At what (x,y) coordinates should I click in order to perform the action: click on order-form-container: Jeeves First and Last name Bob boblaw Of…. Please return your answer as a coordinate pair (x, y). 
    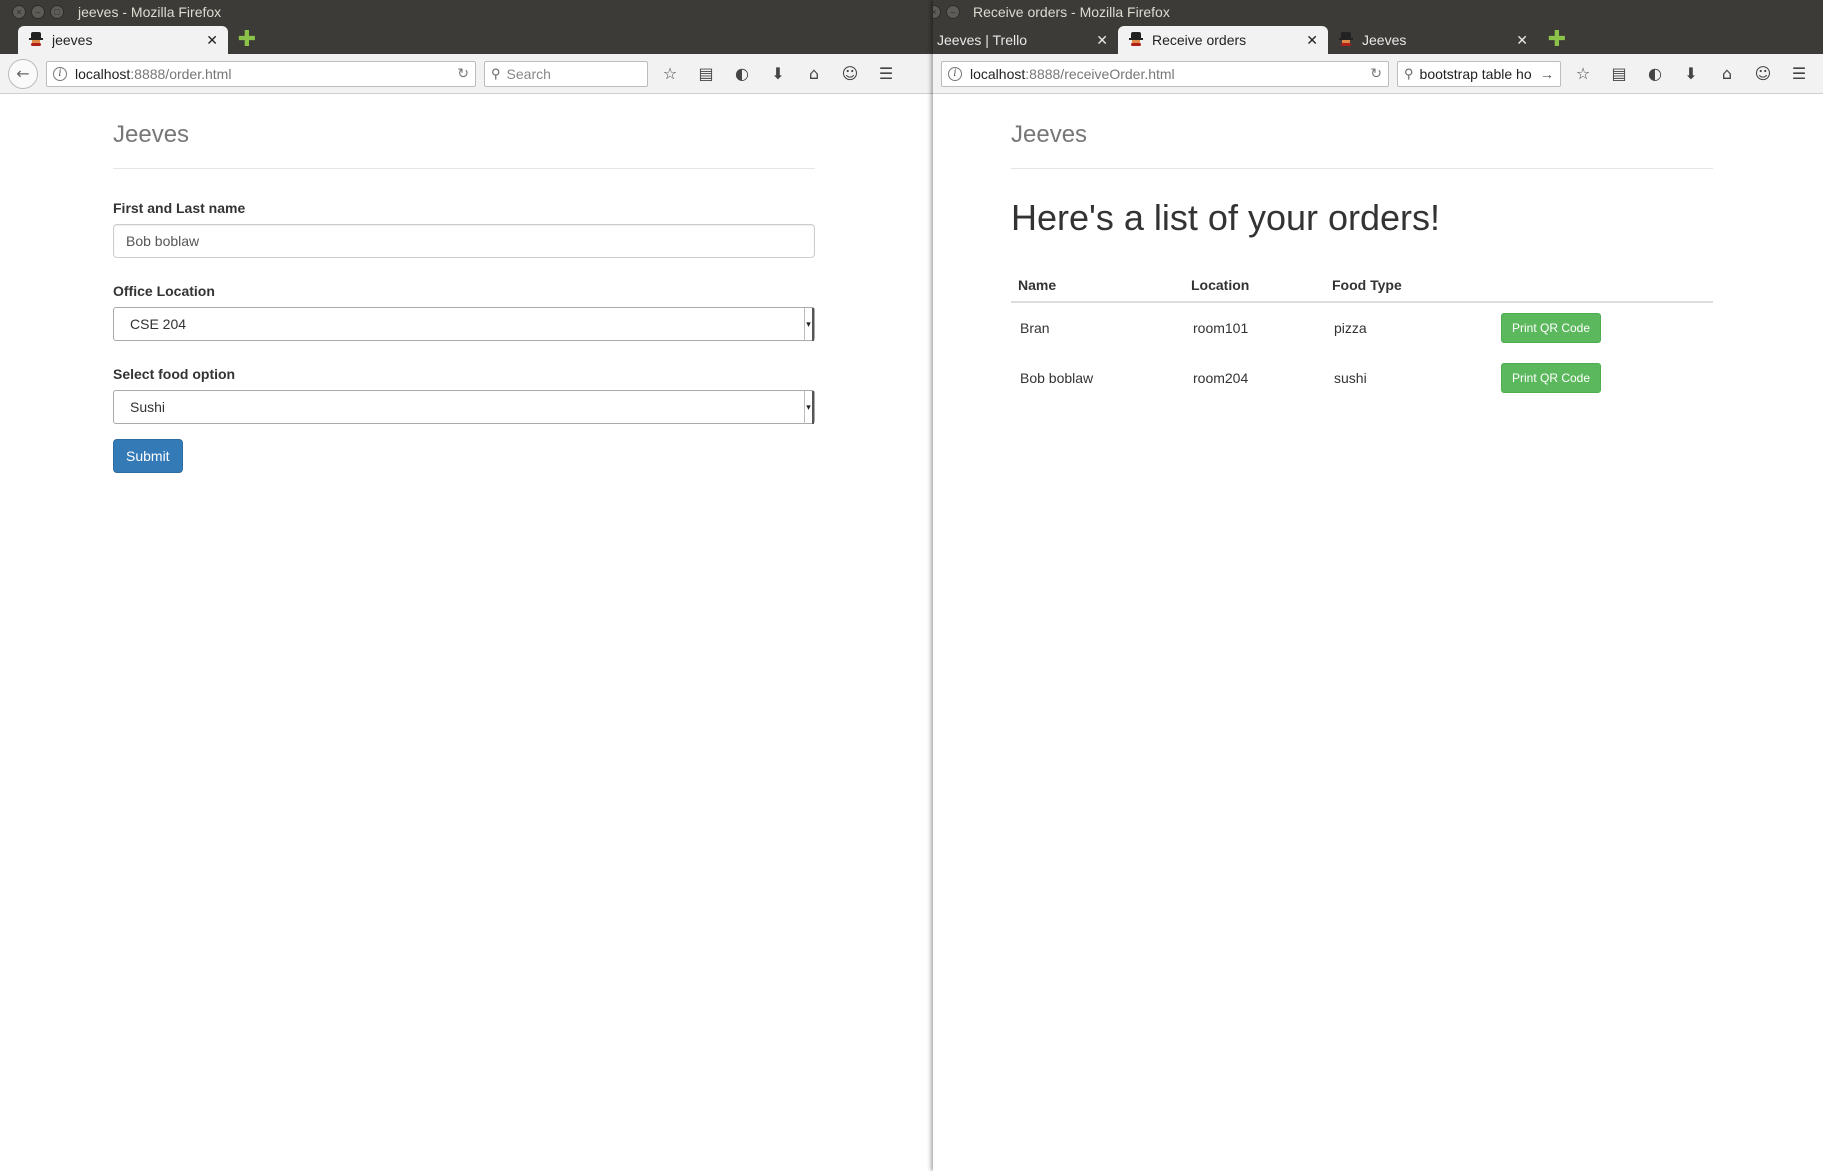
    Looking at the image, I should click on (464, 284).